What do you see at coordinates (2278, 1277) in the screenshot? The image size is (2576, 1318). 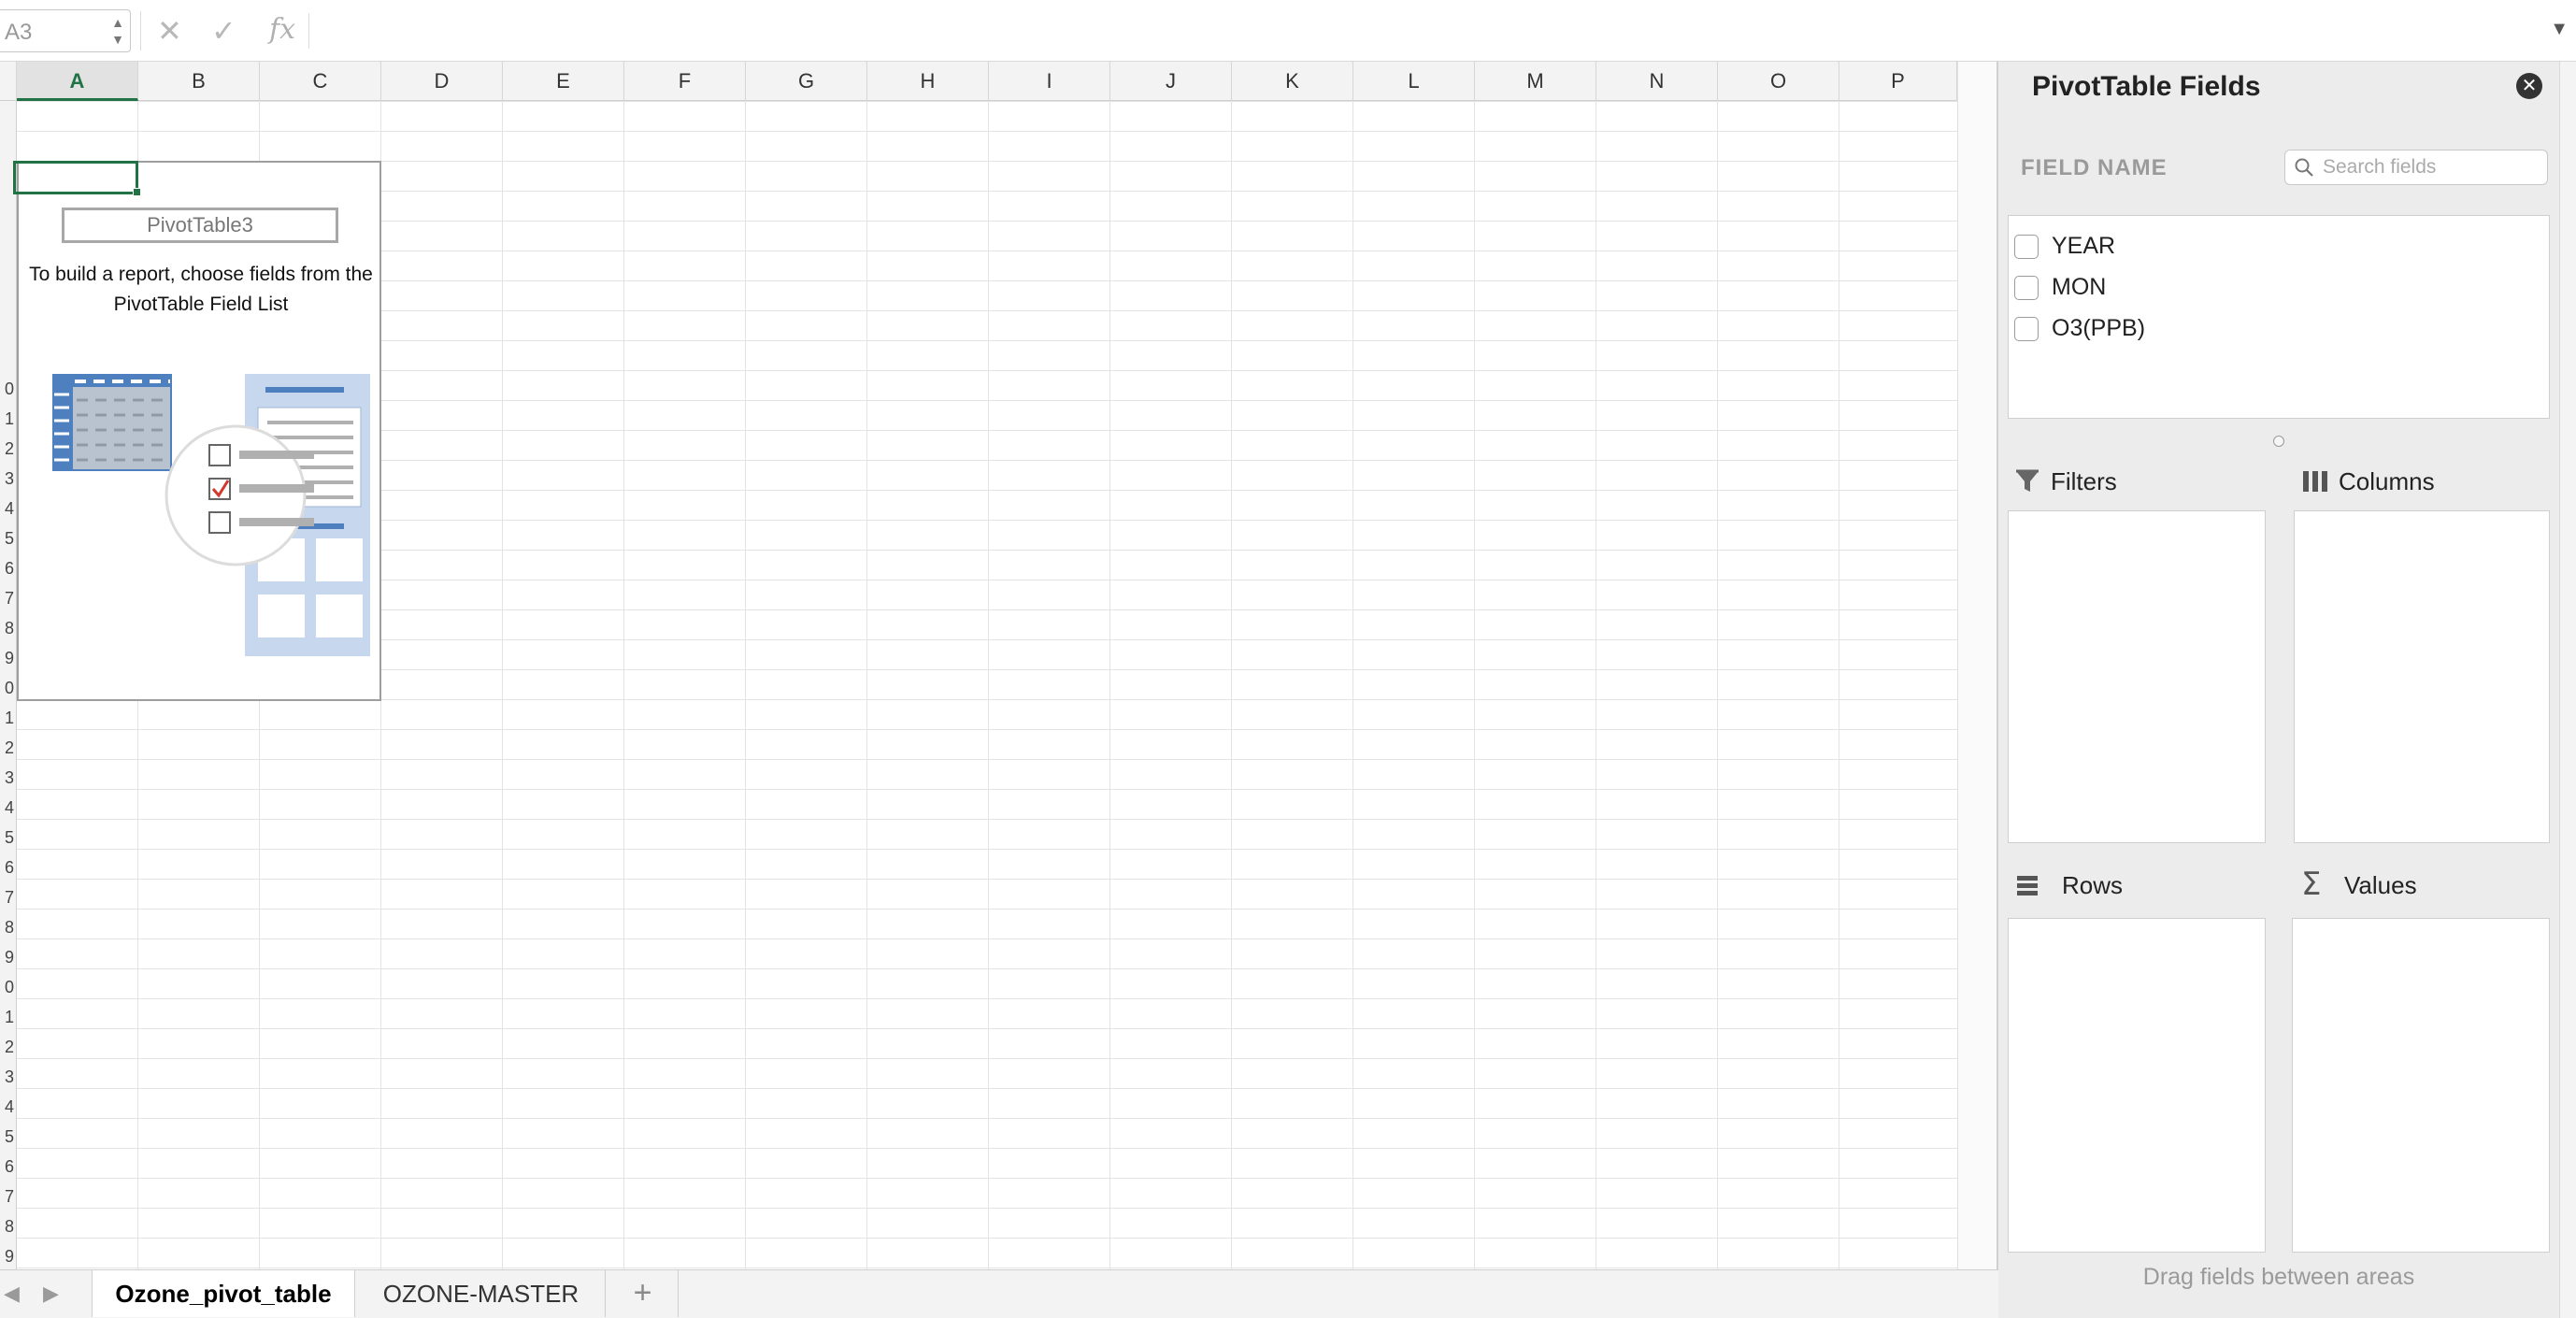 I see `pane-footer-hint: Drag fields between areas` at bounding box center [2278, 1277].